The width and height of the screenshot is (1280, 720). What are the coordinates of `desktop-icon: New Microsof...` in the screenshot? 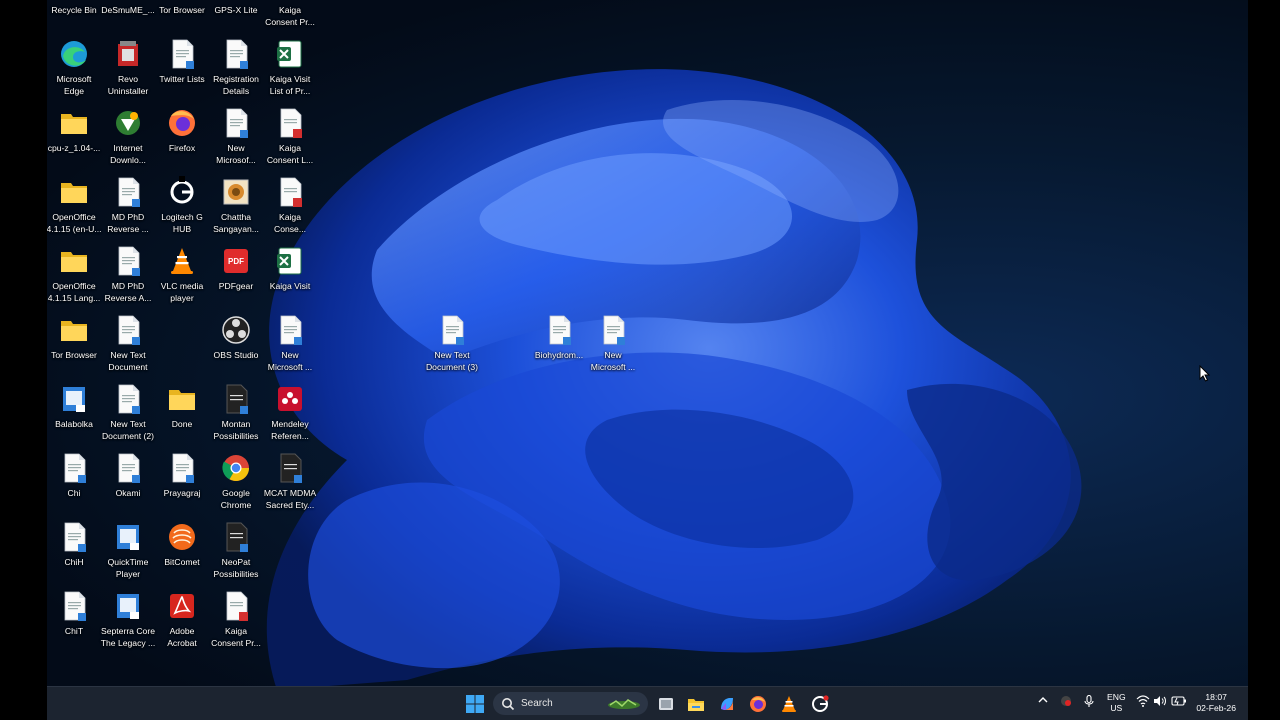 It's located at (236, 137).